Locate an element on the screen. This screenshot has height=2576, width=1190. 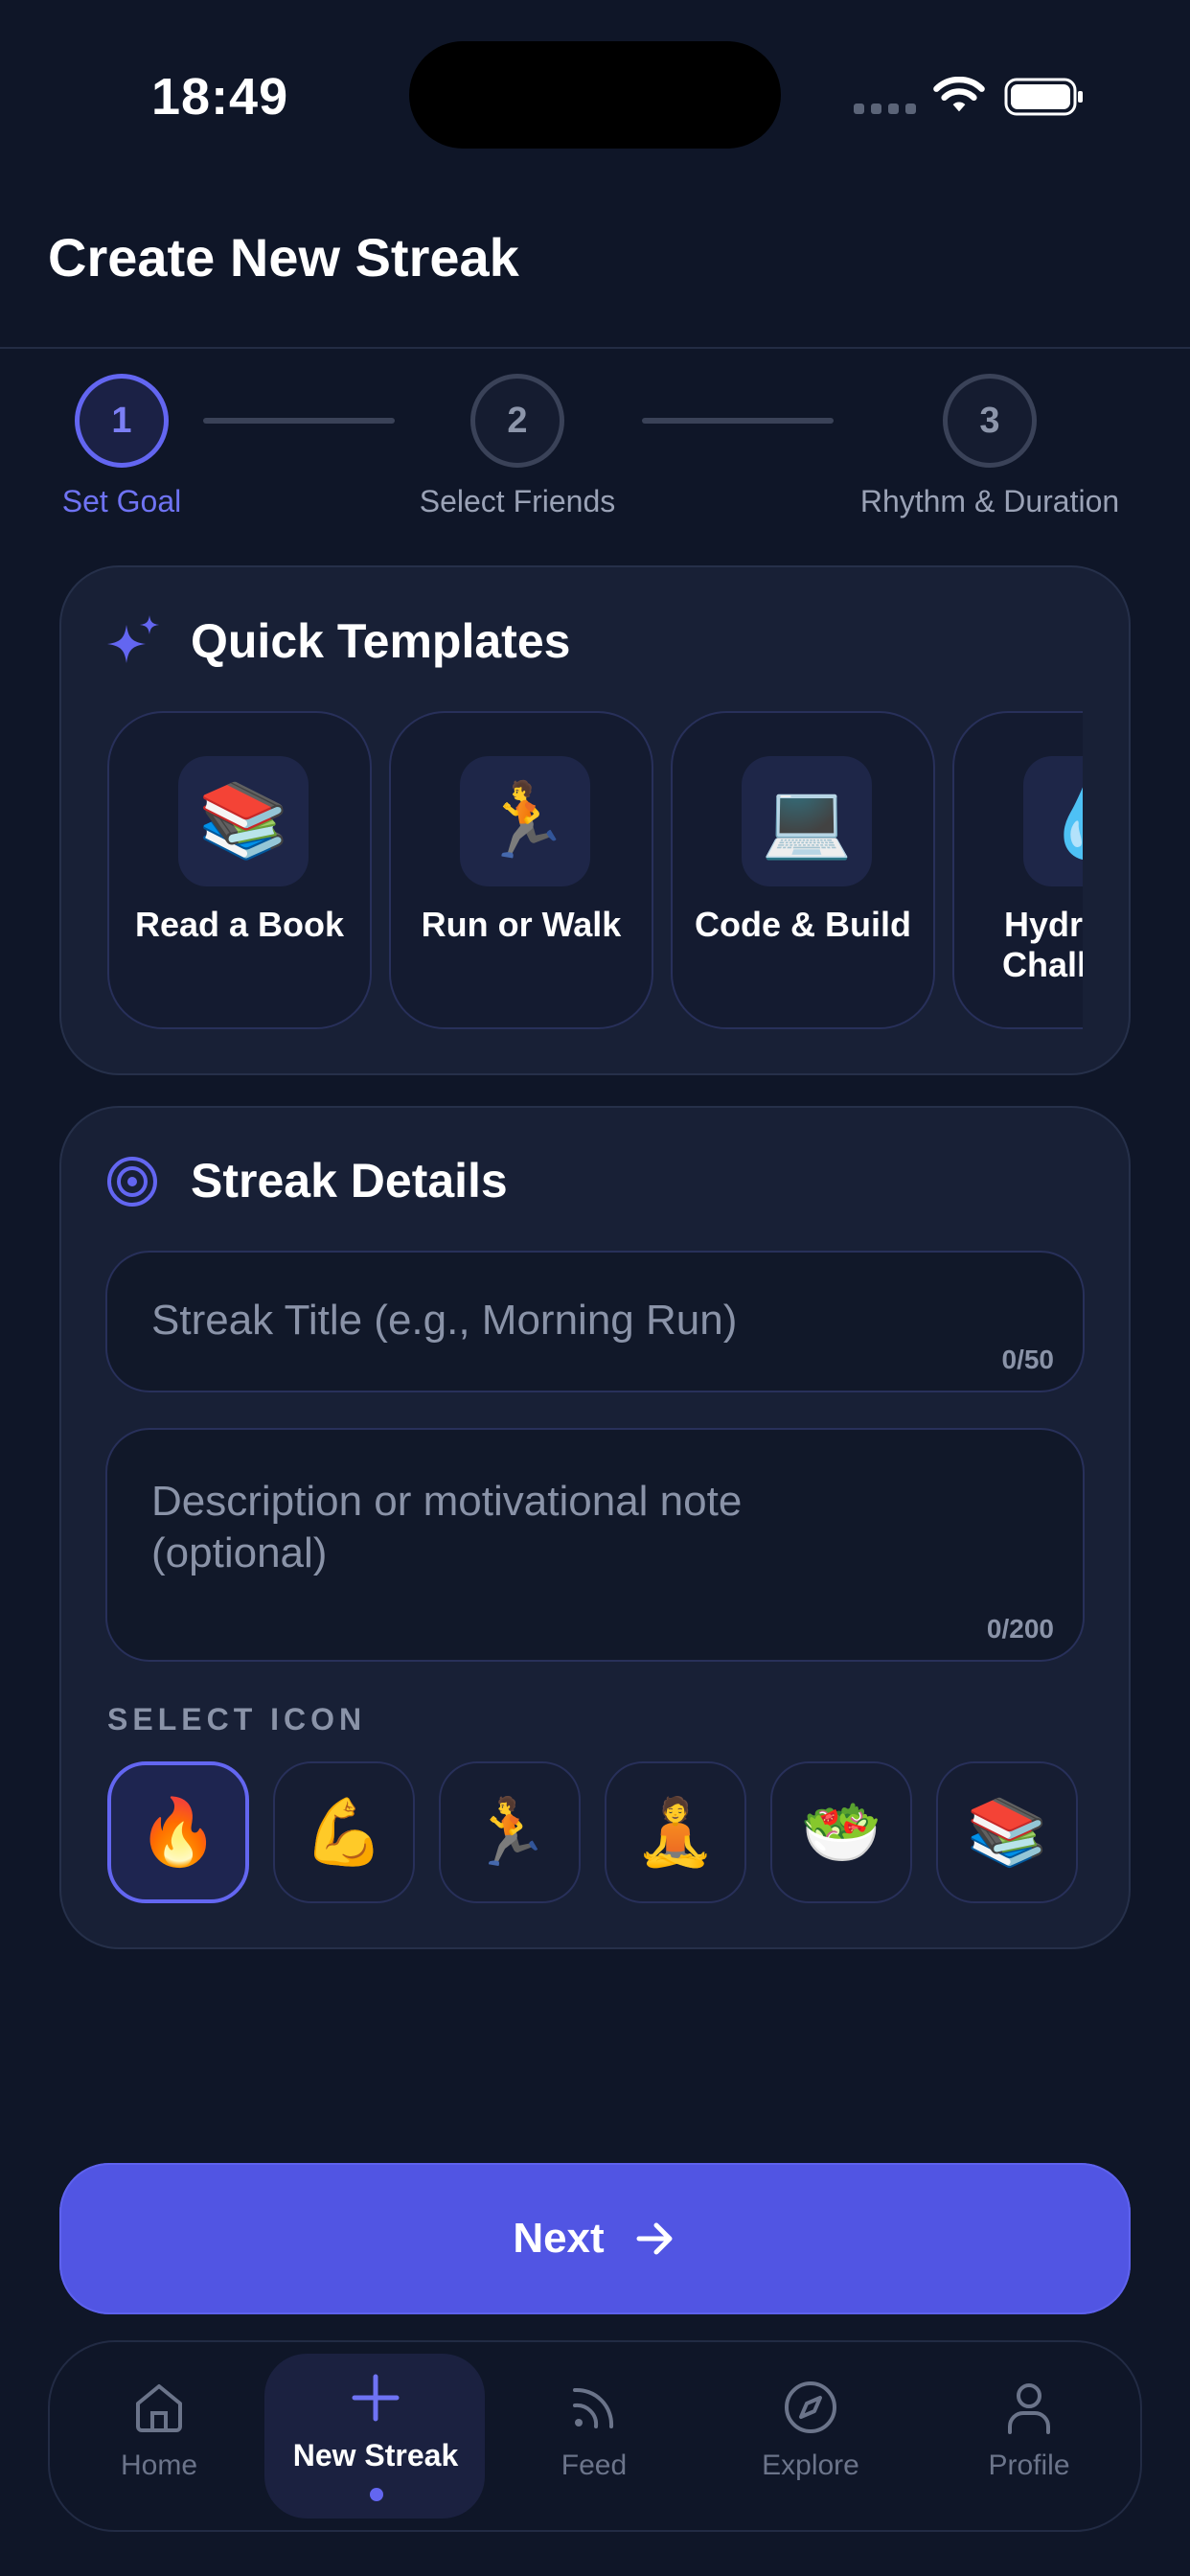
cellular-signal-icon is located at coordinates (885, 109).